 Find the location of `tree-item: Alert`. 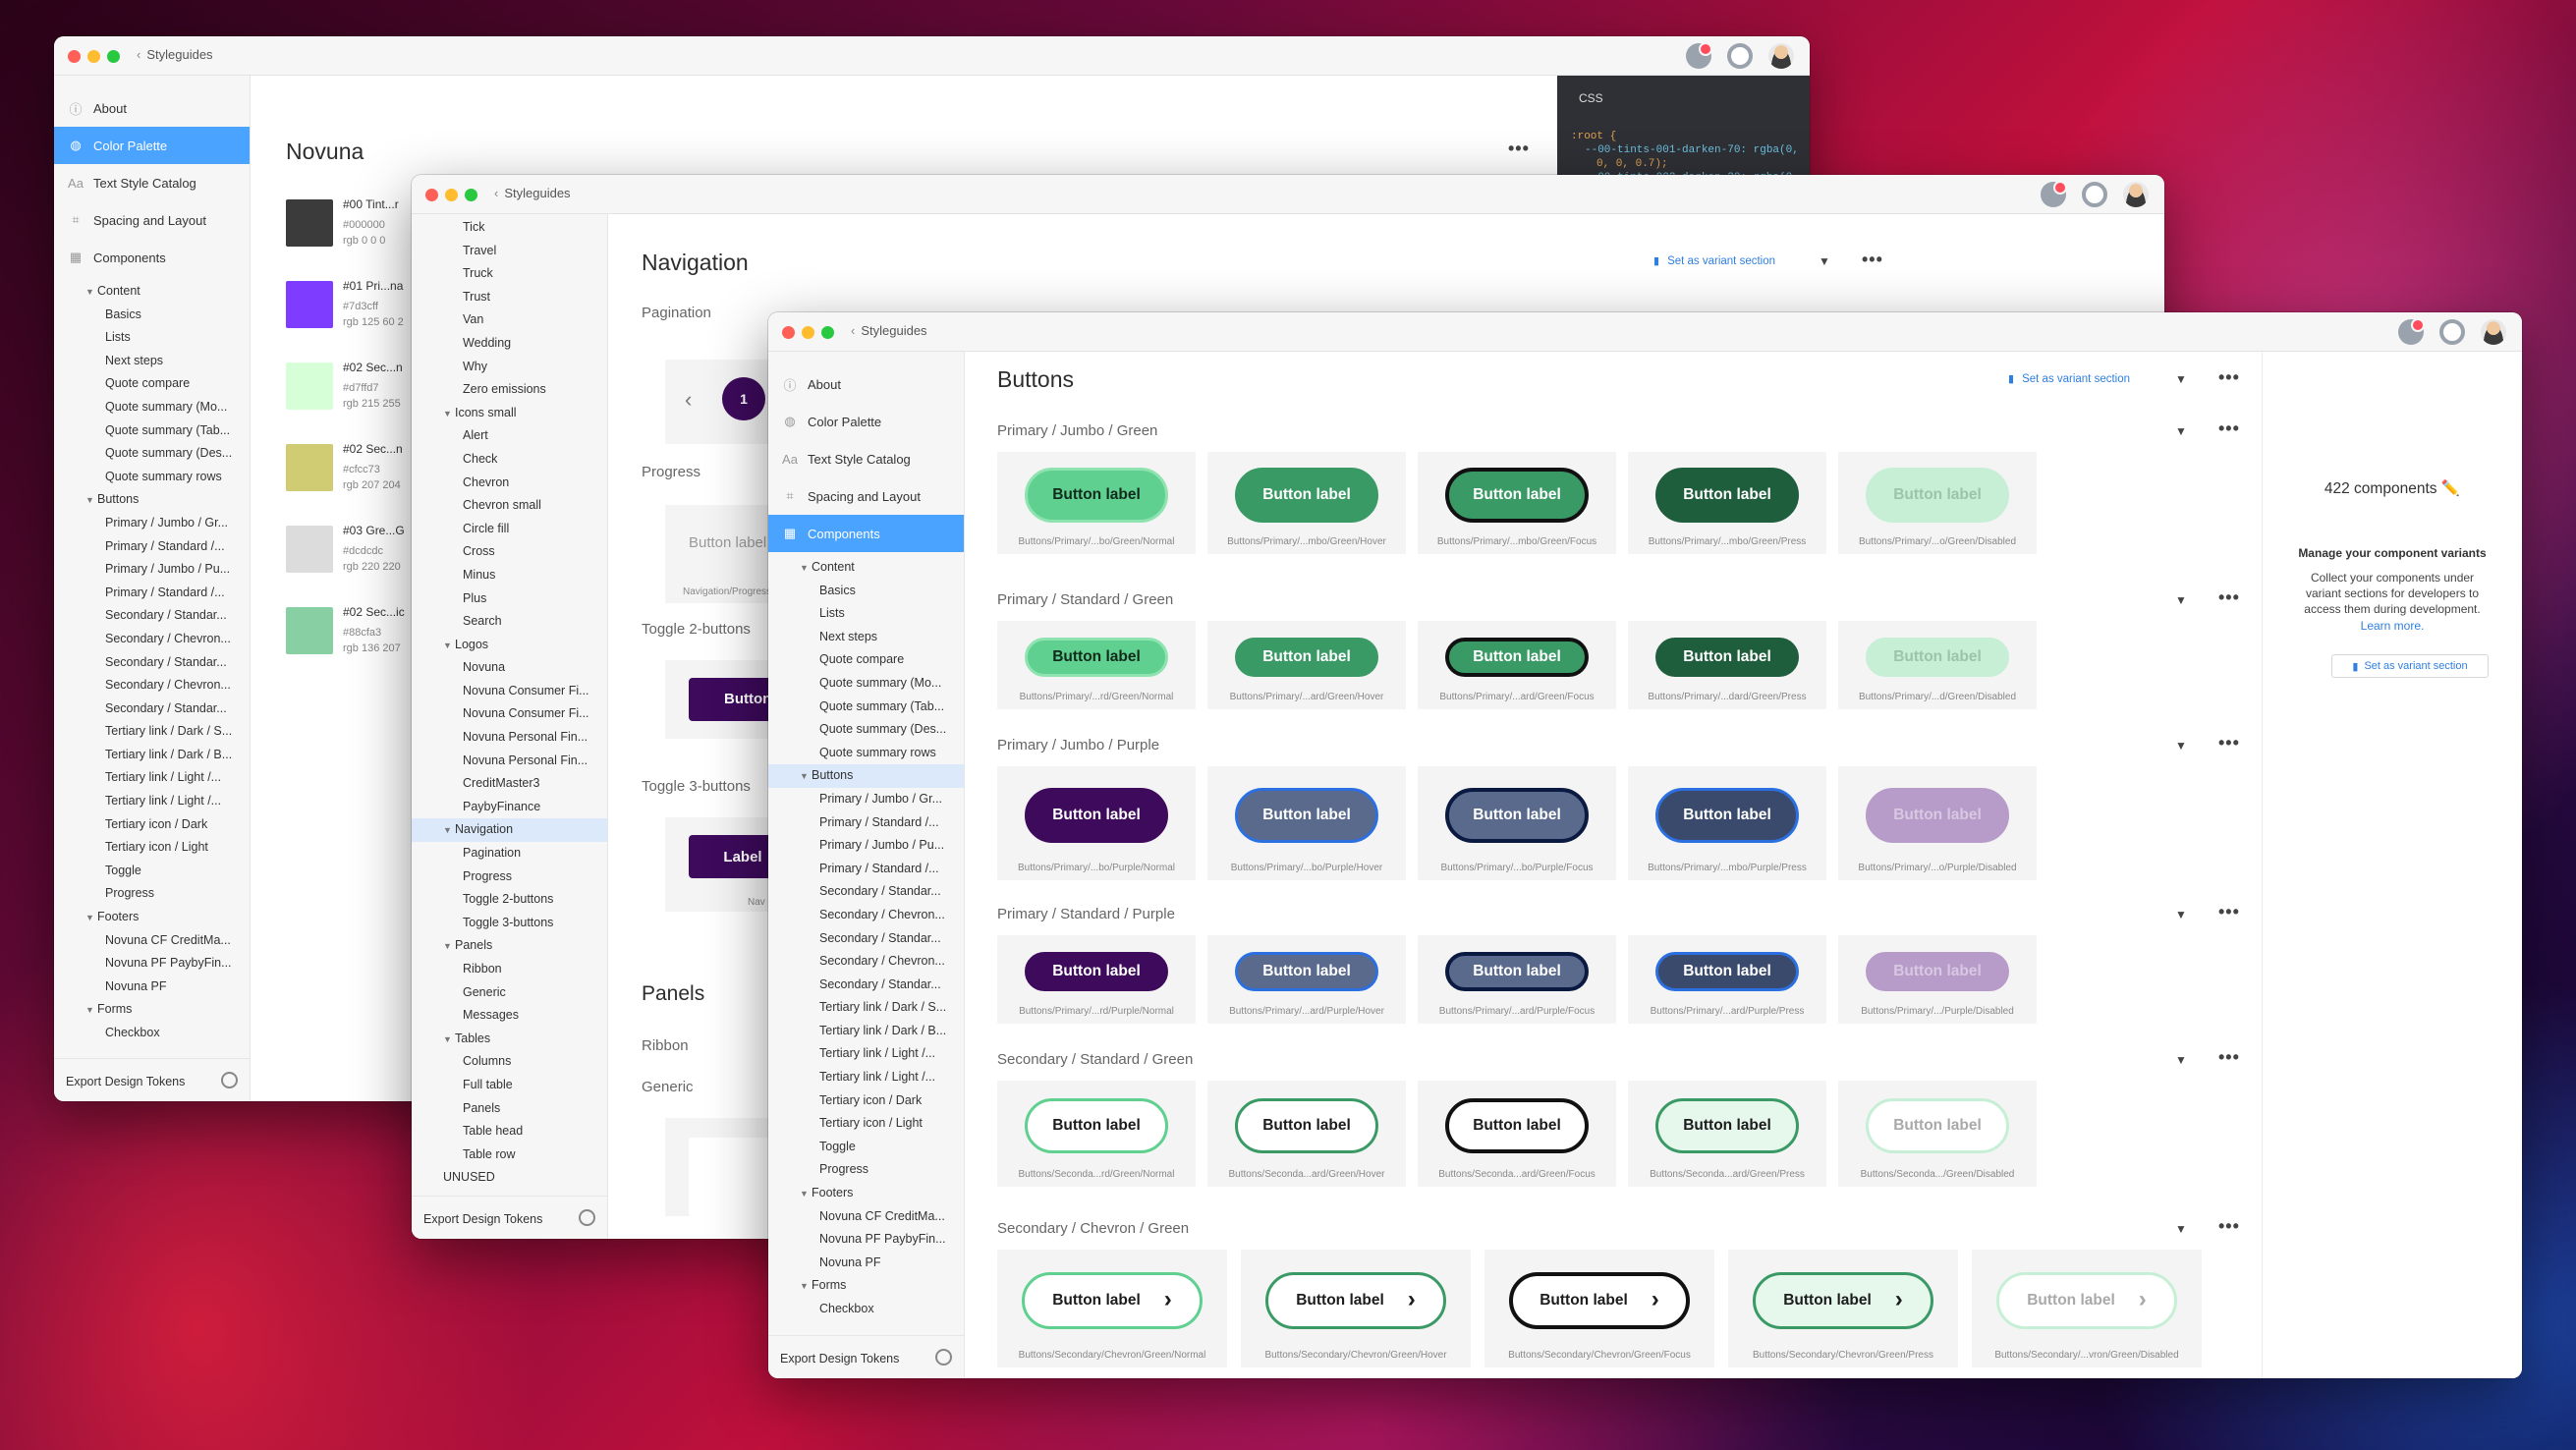

tree-item: Alert is located at coordinates (509, 436).